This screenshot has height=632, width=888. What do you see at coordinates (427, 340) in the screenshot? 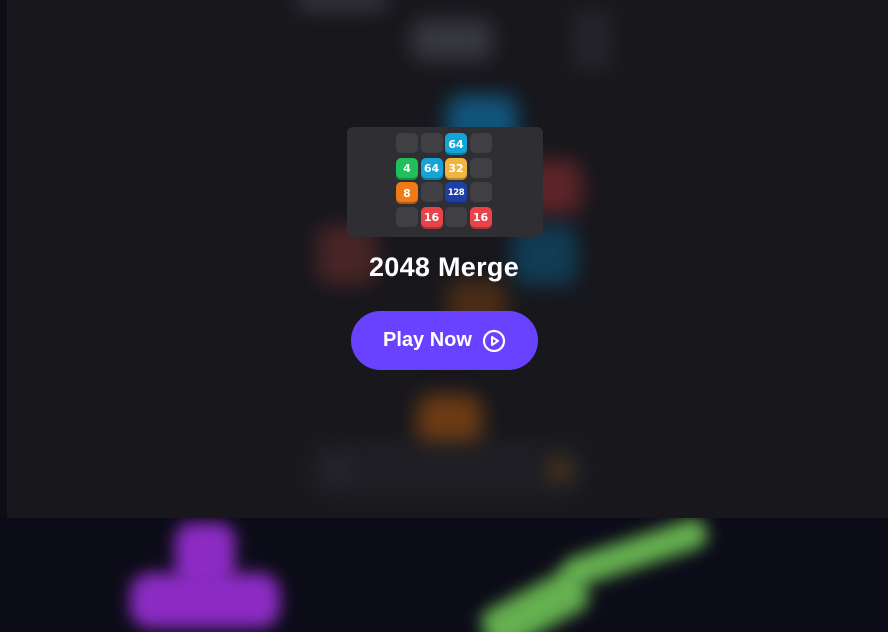
I see `play-now-label: Play Now` at bounding box center [427, 340].